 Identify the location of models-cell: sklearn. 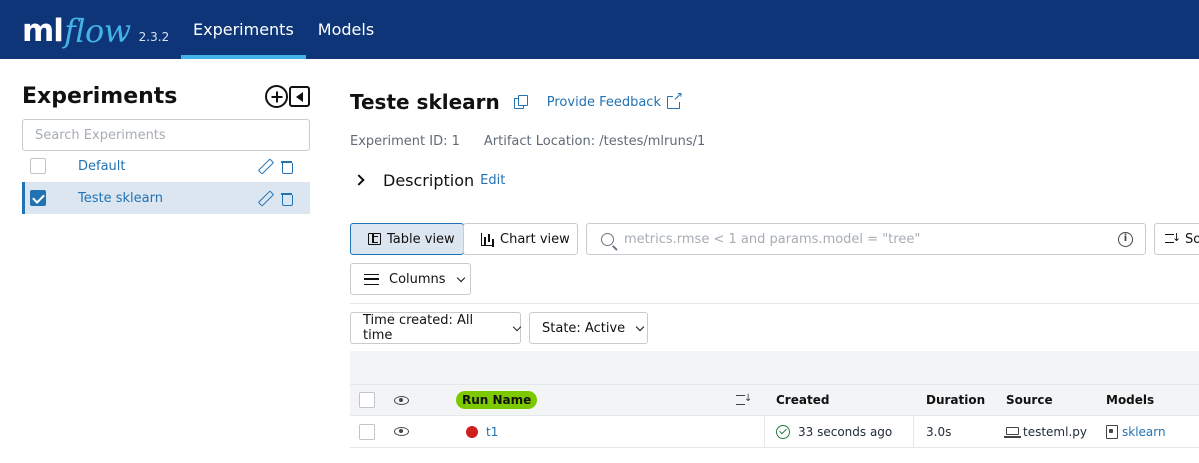
(1136, 431).